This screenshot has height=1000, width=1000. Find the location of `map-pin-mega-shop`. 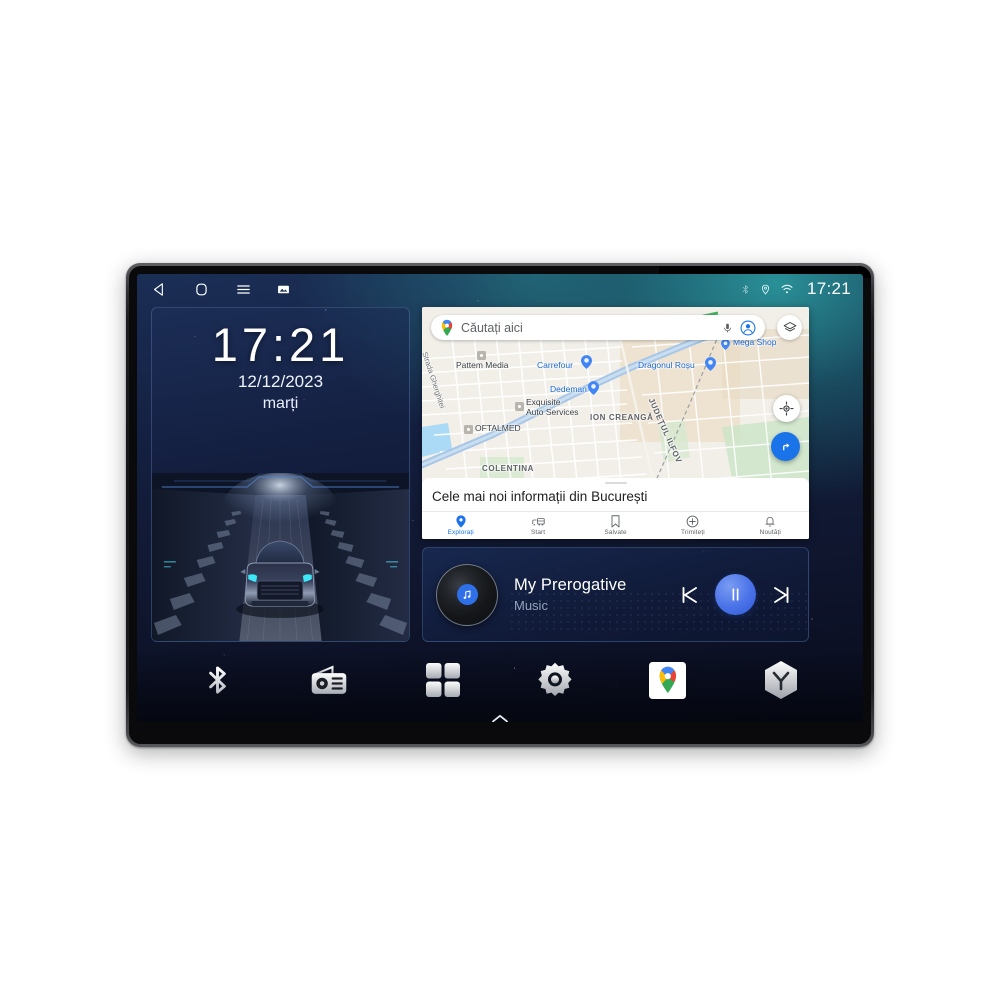

map-pin-mega-shop is located at coordinates (725, 344).